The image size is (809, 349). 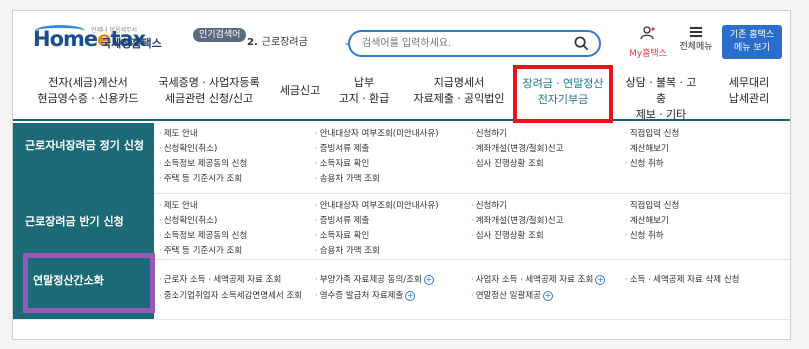 What do you see at coordinates (220, 279) in the screenshot?
I see `menu-link: · 근로자 소득ㆍ세액공제 자료 조회` at bounding box center [220, 279].